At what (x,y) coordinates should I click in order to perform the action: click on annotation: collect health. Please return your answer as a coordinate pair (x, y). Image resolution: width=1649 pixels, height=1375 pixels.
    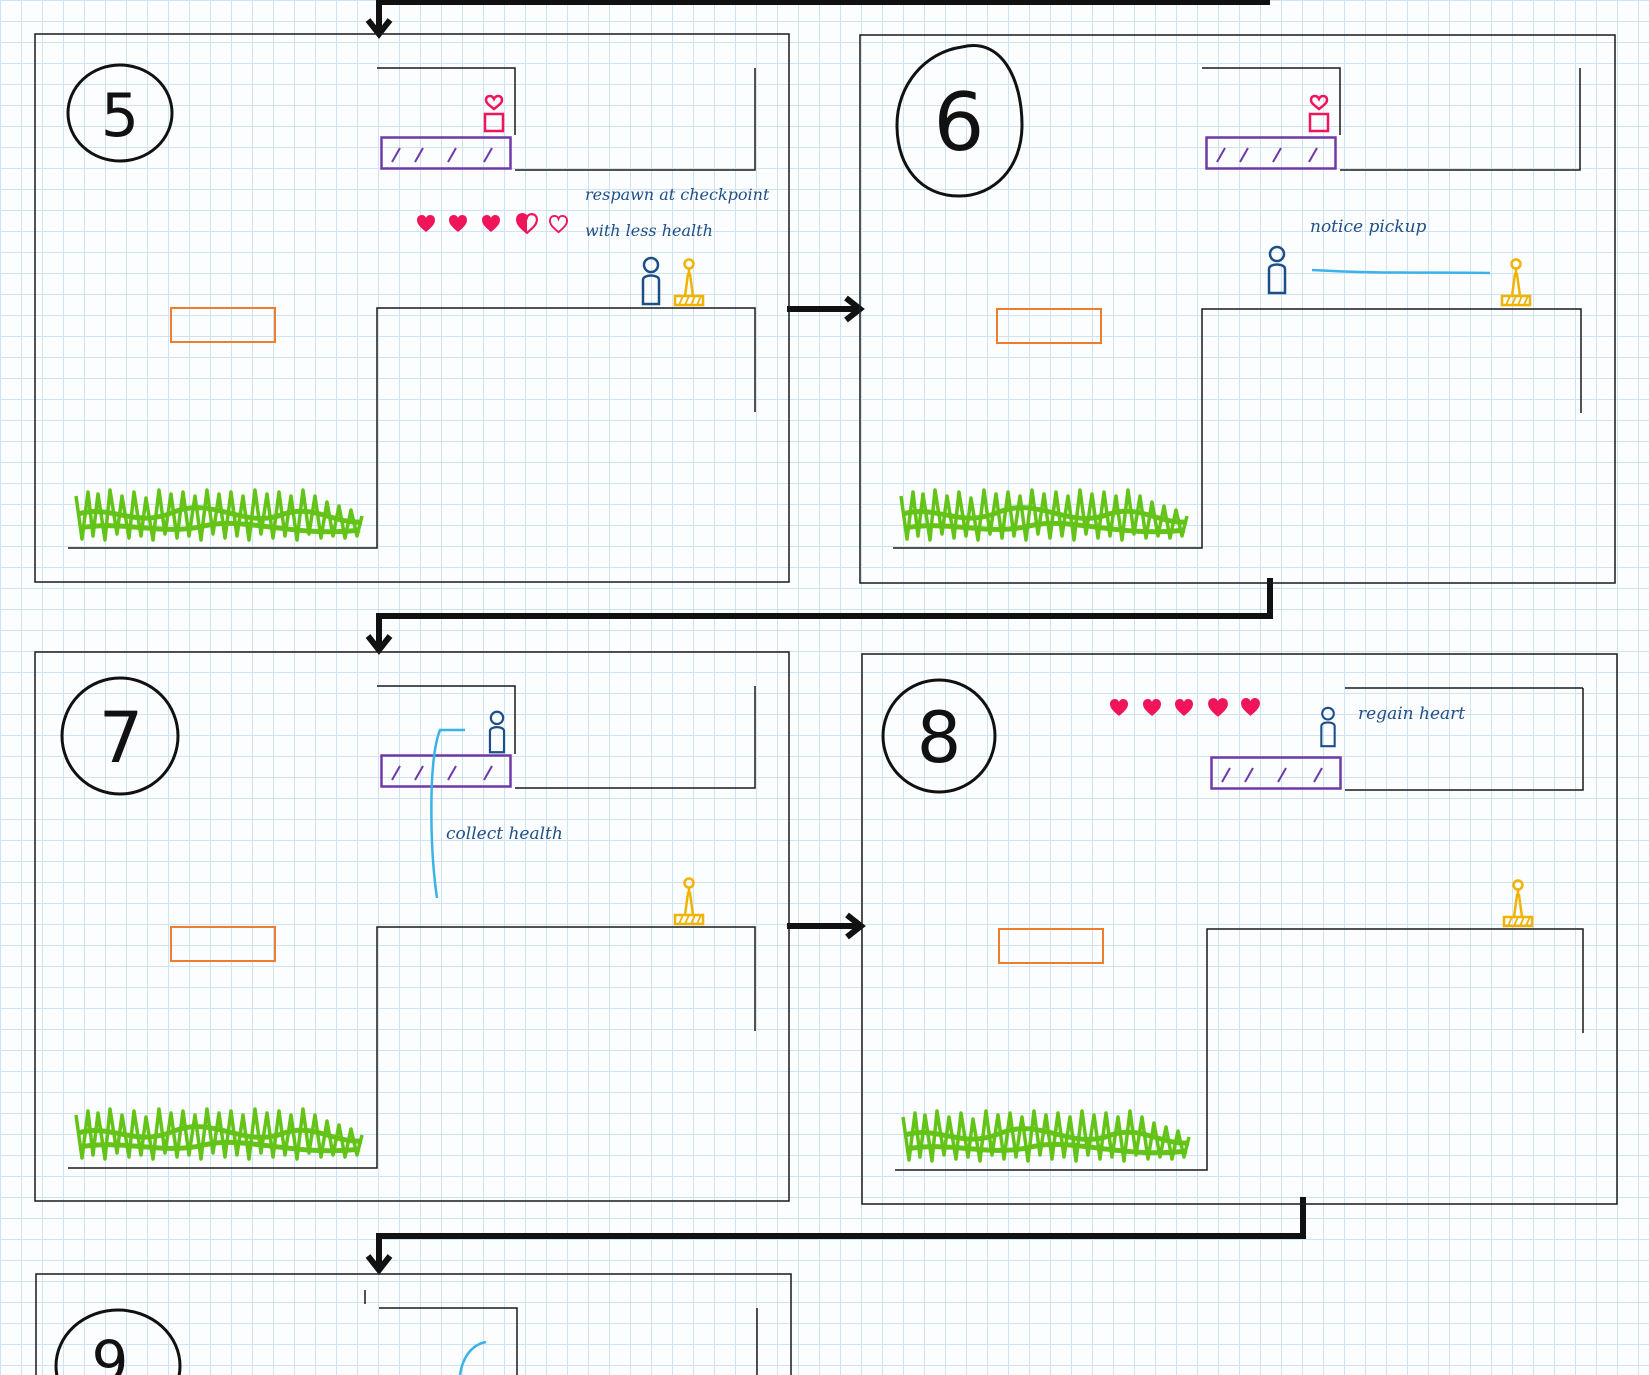
    Looking at the image, I should click on (504, 834).